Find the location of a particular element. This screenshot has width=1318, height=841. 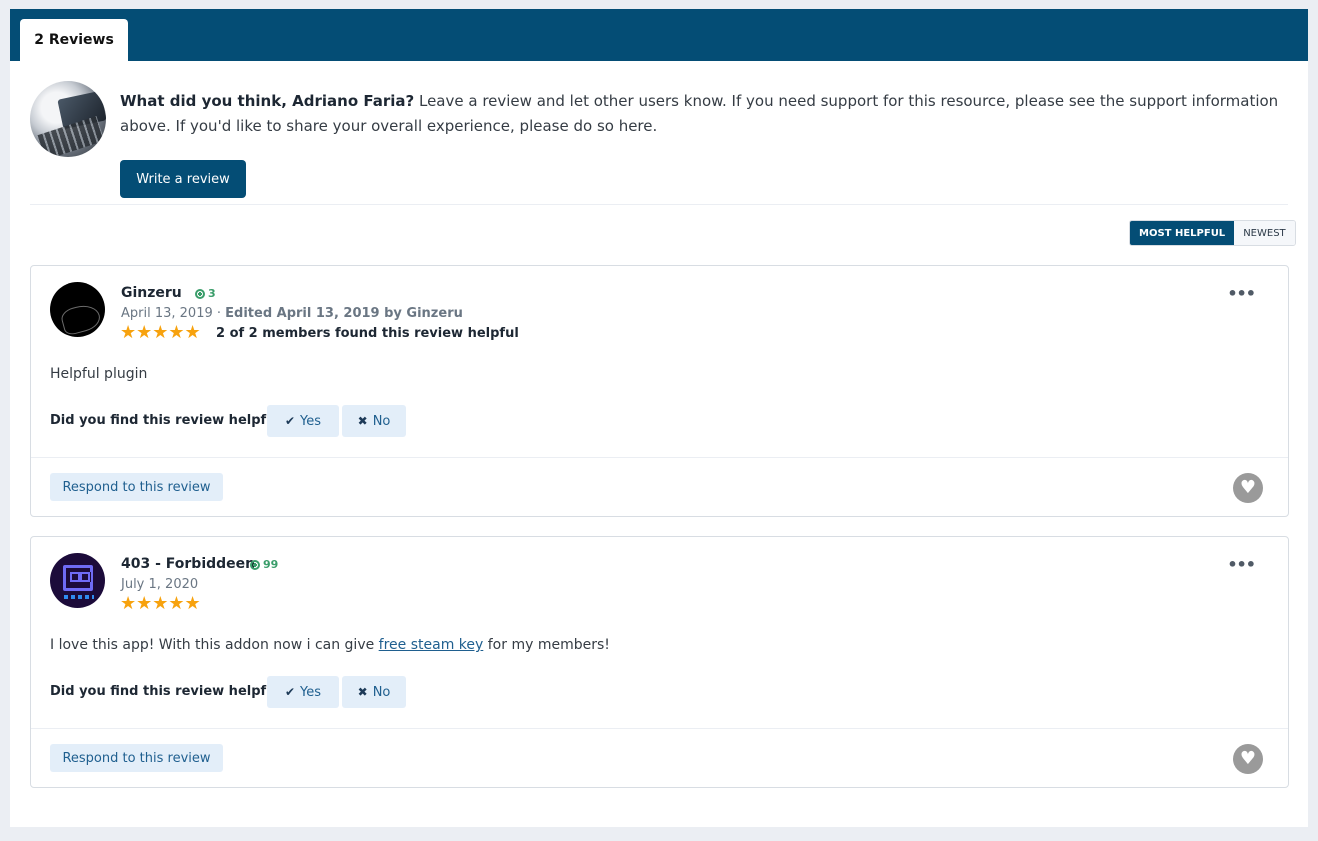

review-date-text: July 1, 2020 is located at coordinates (160, 584).